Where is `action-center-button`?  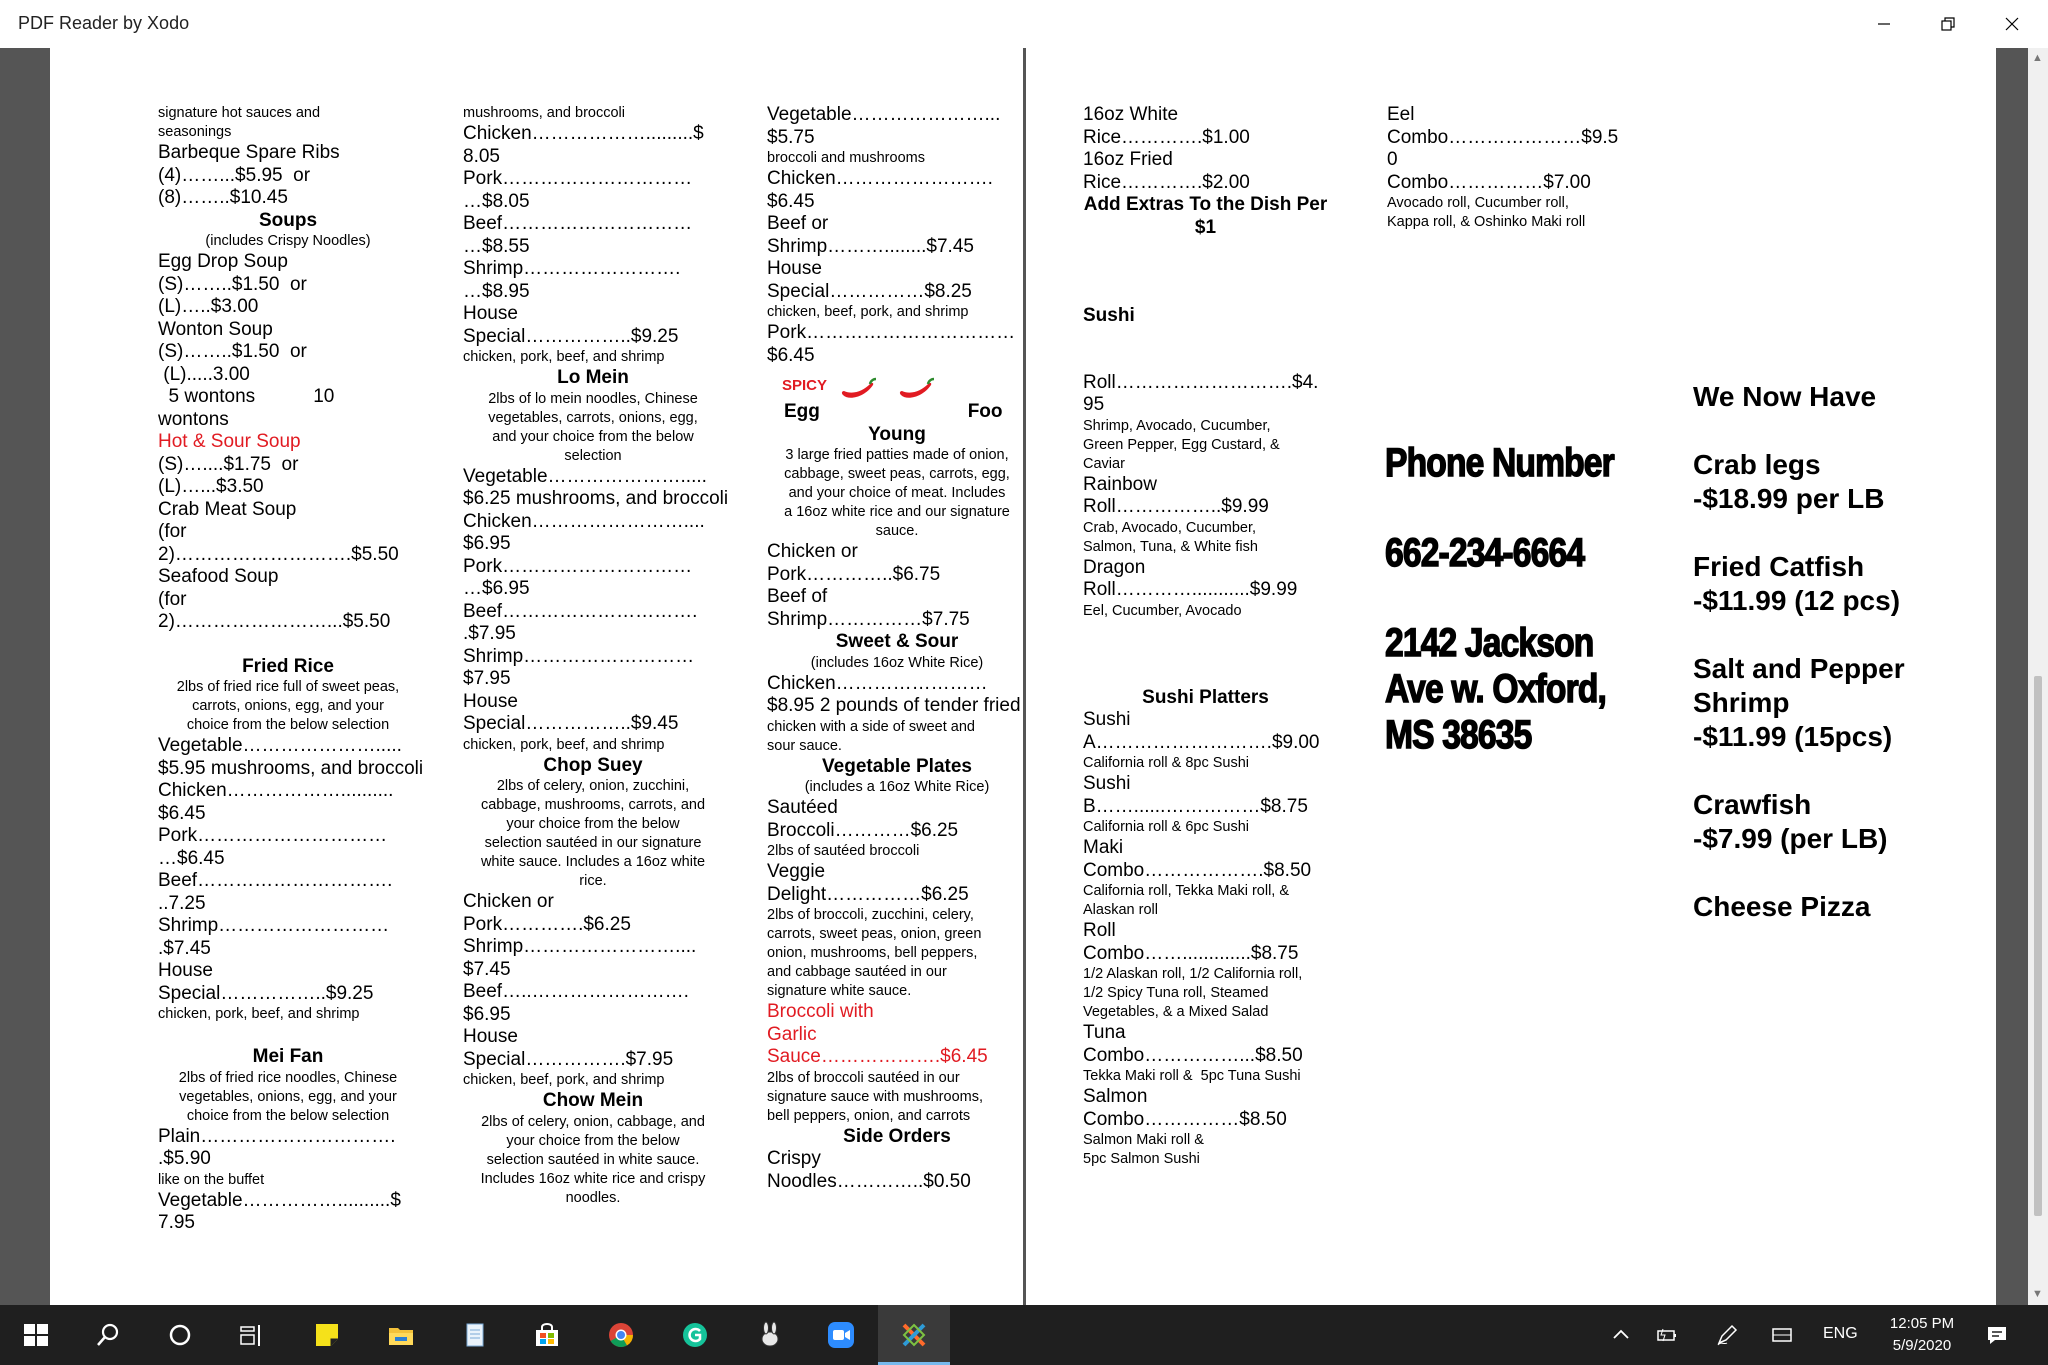
action-center-button is located at coordinates (1997, 1335).